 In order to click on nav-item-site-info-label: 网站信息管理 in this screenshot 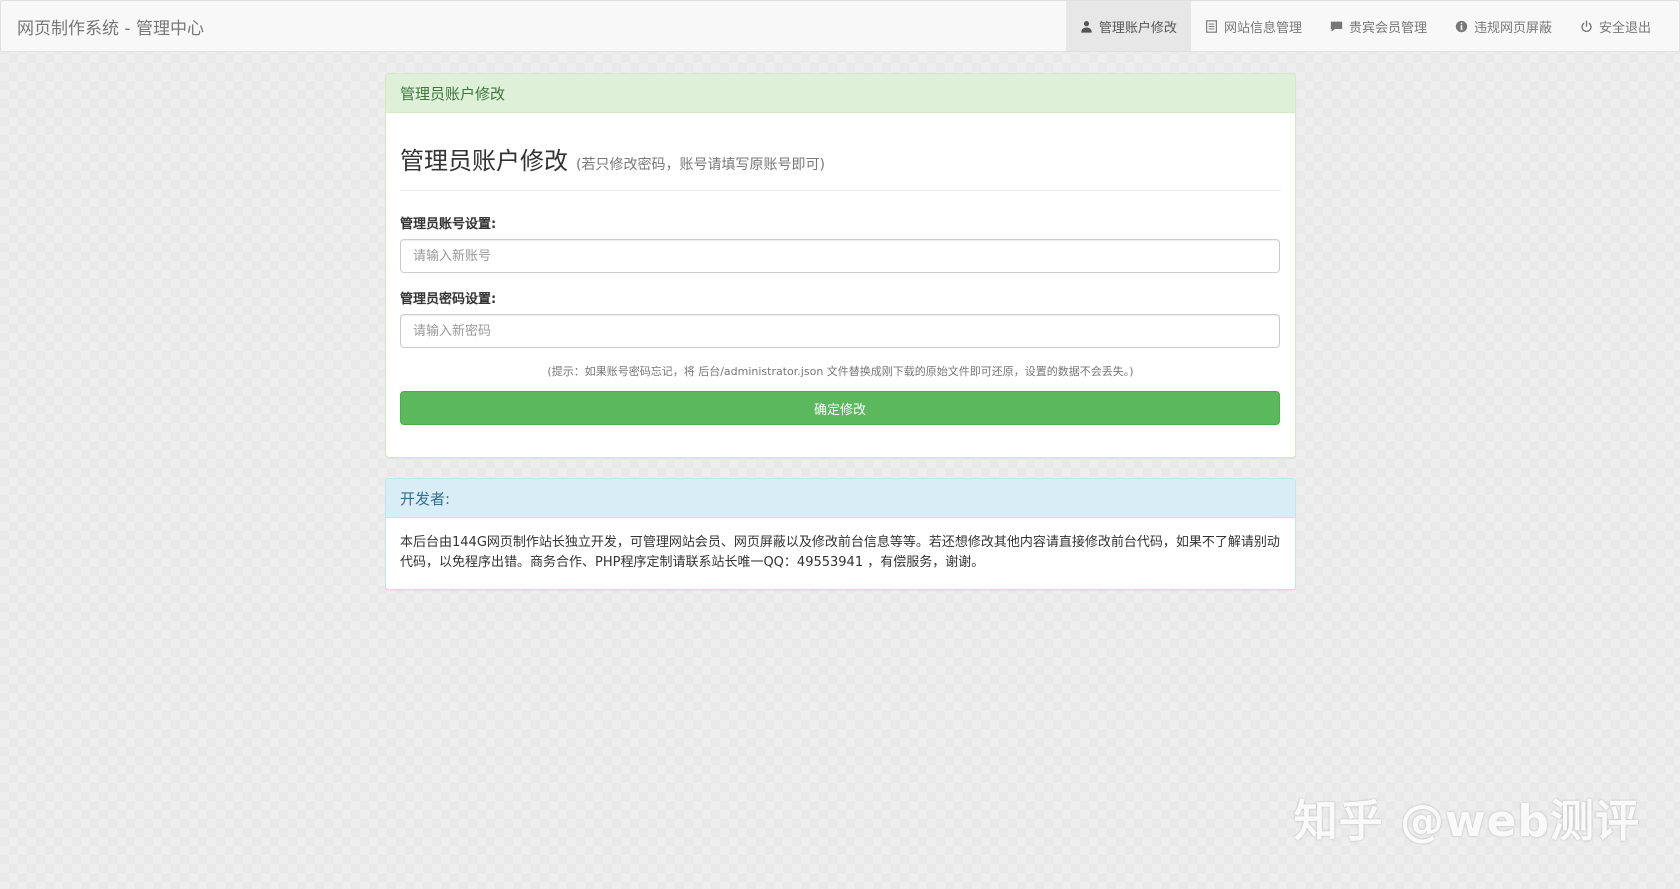, I will do `click(1262, 28)`.